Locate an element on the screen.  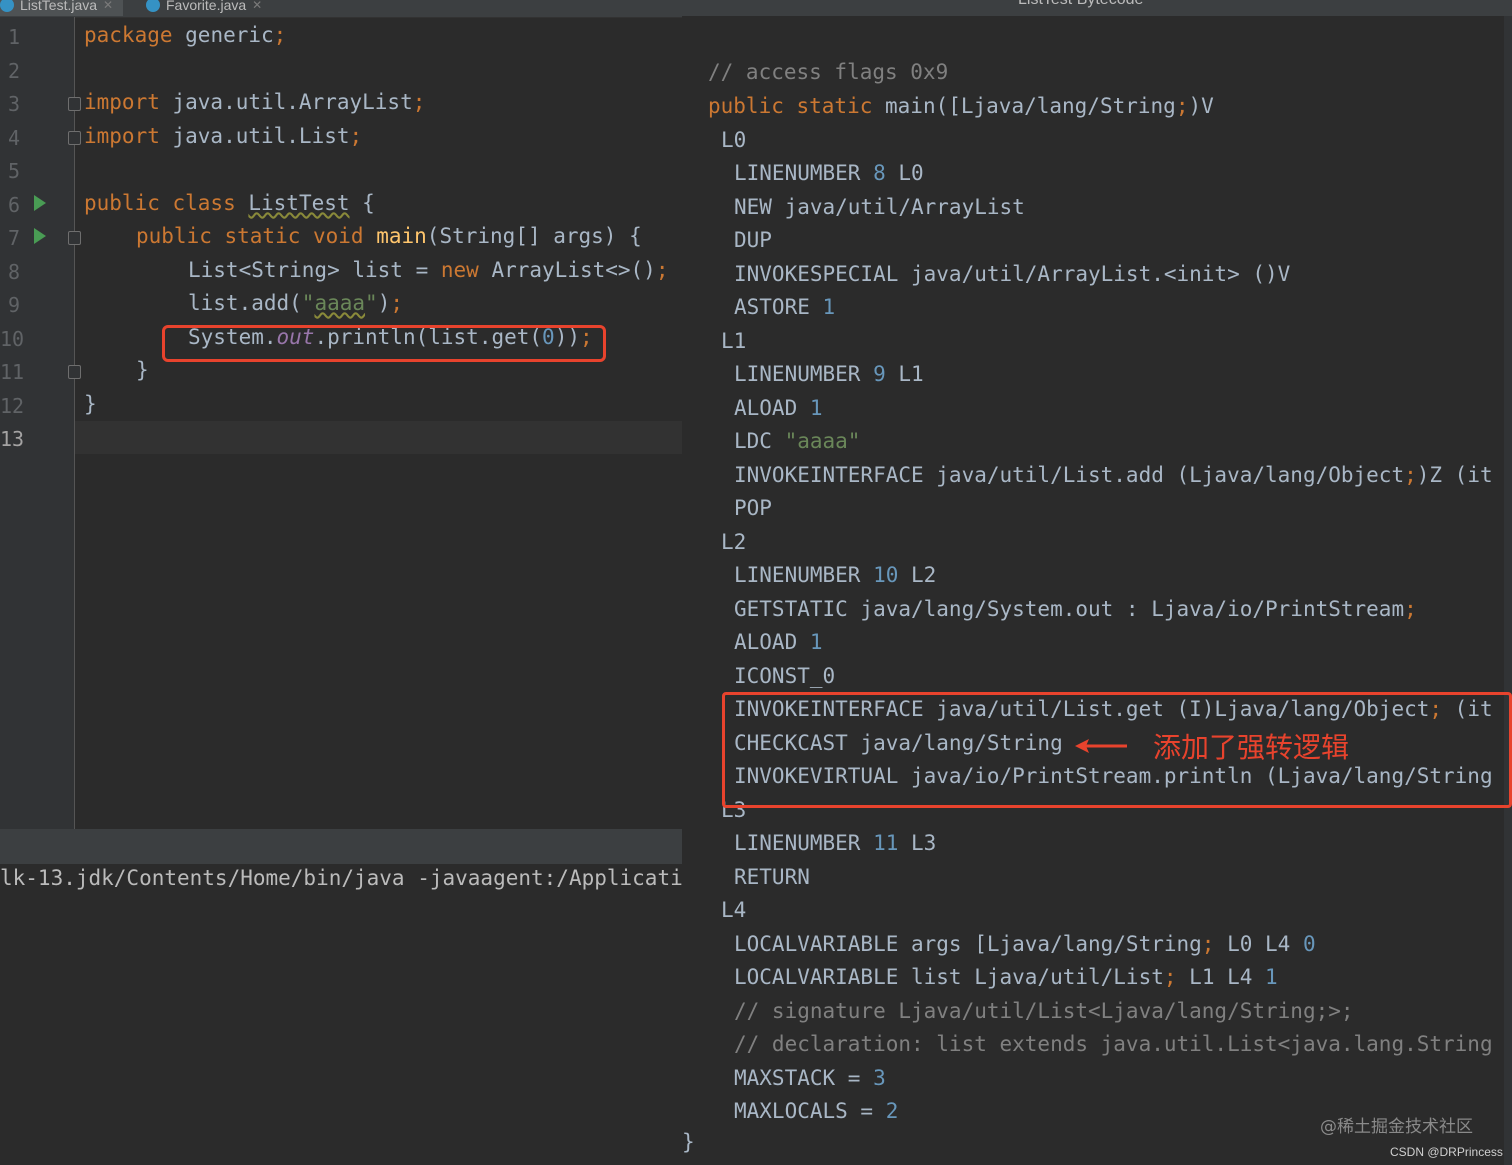
line-number: 3 is located at coordinates (13, 104).